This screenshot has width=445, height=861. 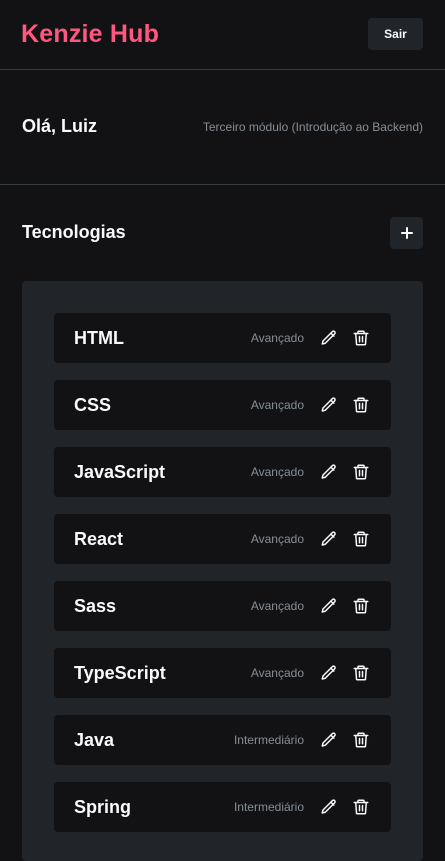 I want to click on technology-name: HTML, so click(x=99, y=338).